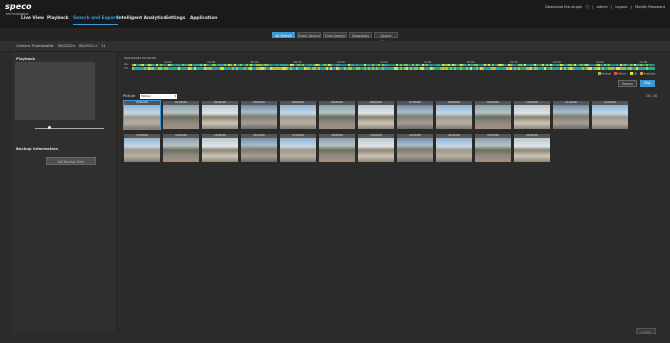 Image resolution: width=670 pixels, height=343 pixels. I want to click on thumbnail: 09:00:00, so click(493, 115).